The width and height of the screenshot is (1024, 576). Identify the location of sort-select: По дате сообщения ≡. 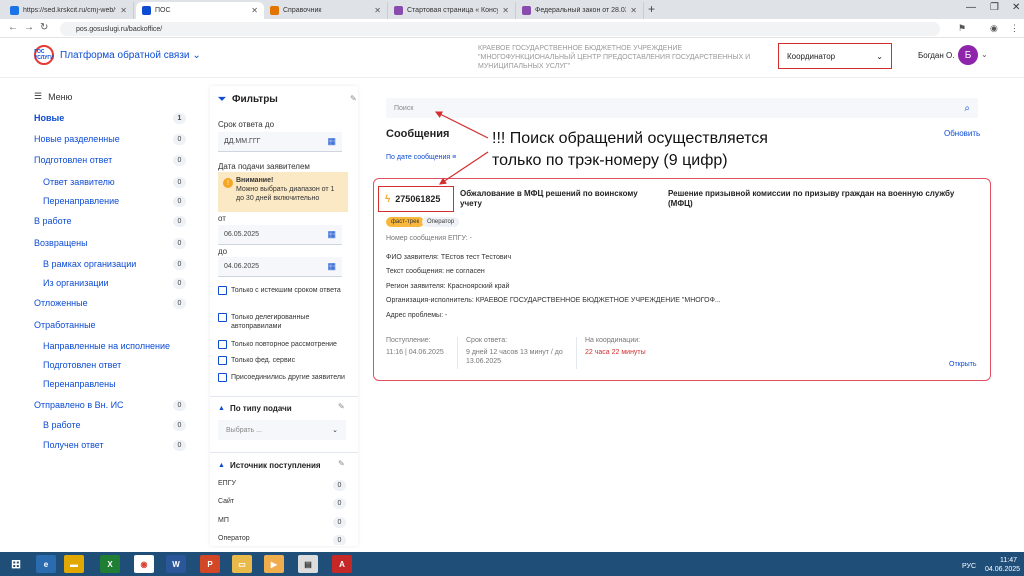
(421, 157).